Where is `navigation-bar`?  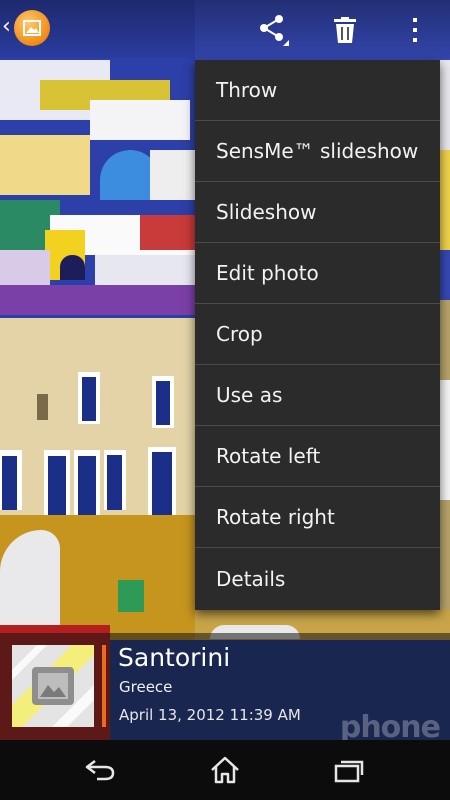
navigation-bar is located at coordinates (225, 770).